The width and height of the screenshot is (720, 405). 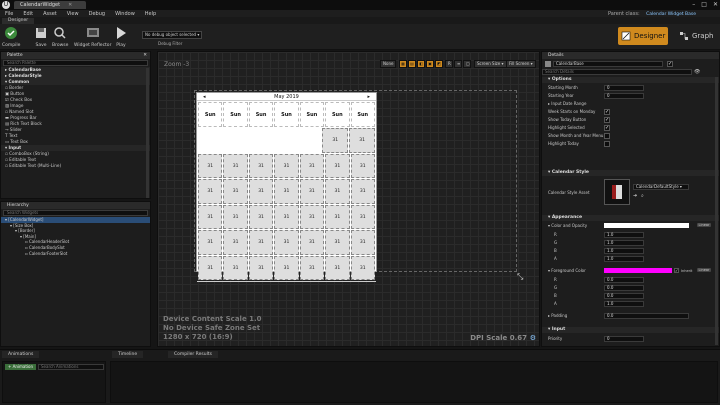 I want to click on viewport-none-toggle: None, so click(x=388, y=64).